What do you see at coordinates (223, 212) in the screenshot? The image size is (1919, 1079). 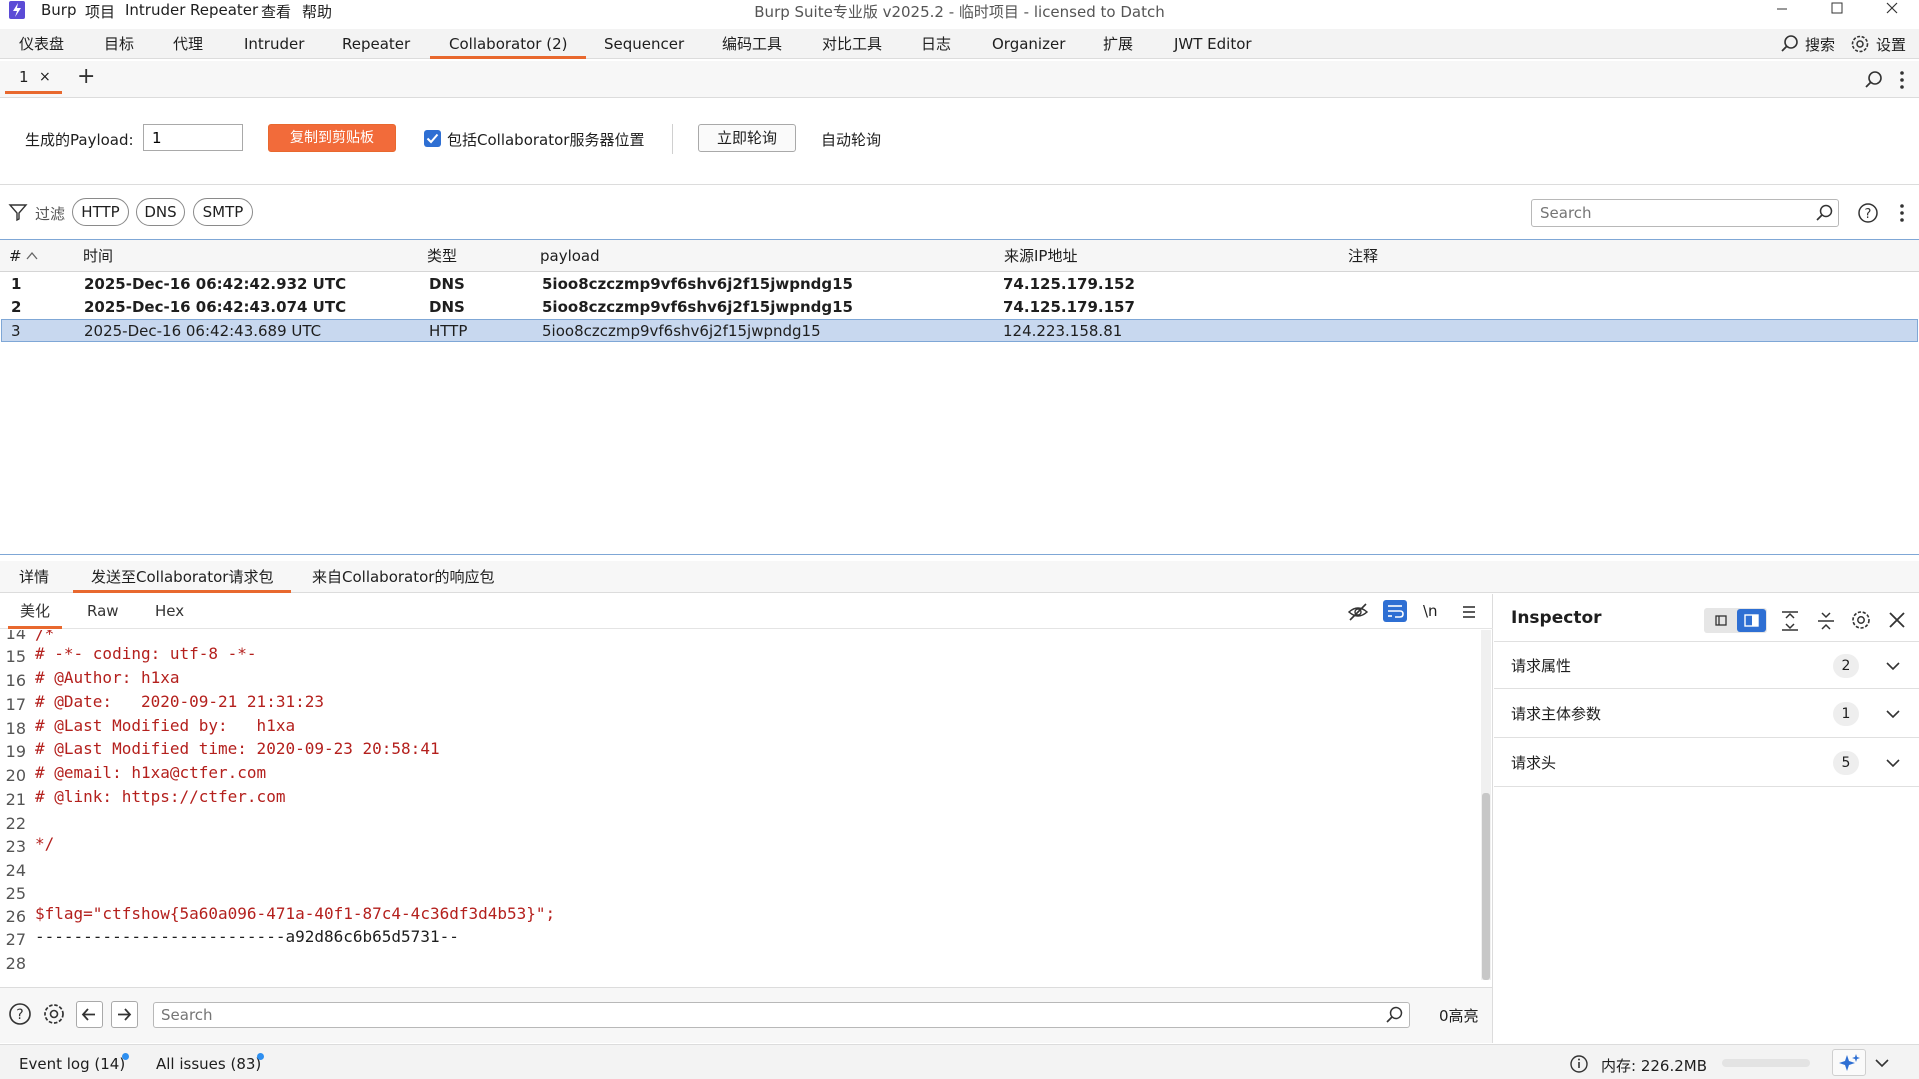 I see `filter-chip-smtp: SMTP` at bounding box center [223, 212].